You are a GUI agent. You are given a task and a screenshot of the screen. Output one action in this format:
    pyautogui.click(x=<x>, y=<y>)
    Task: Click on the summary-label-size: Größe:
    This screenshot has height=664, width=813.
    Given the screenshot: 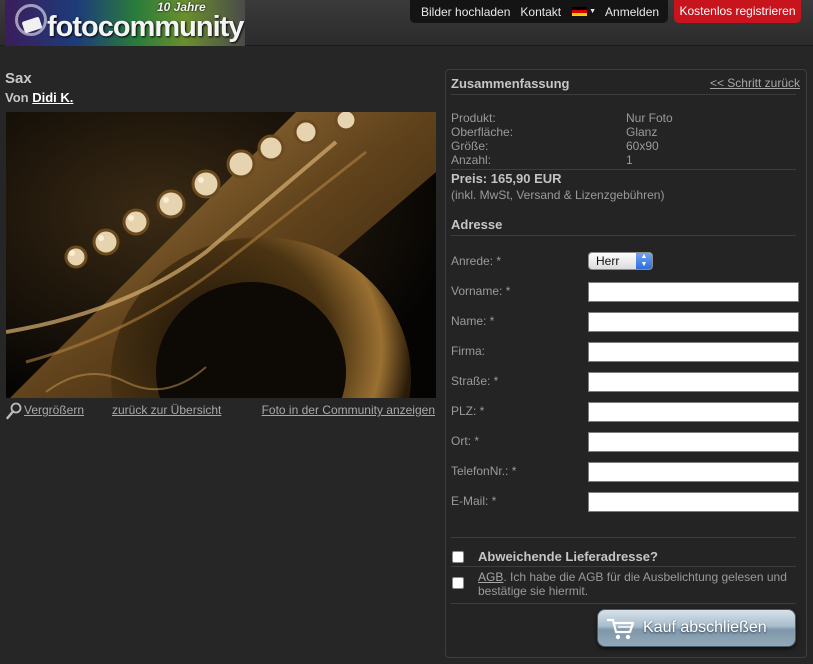 What is the action you would take?
    pyautogui.click(x=470, y=146)
    